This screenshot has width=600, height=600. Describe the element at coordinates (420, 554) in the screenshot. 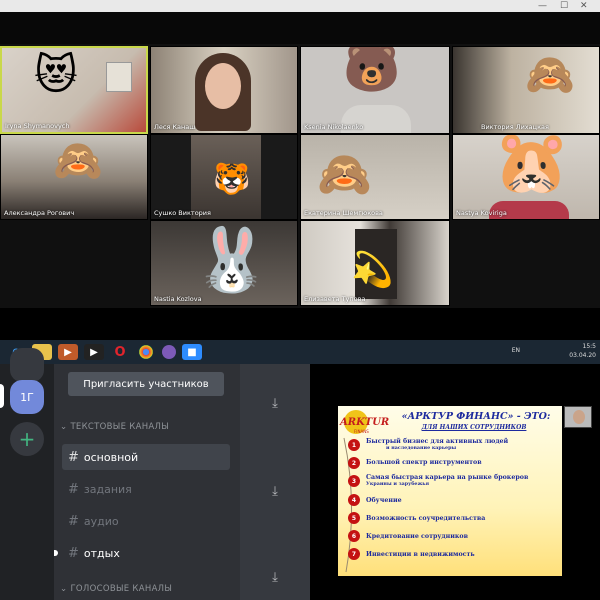

I see `slide-point: Инвестиции в недвижимость` at that location.